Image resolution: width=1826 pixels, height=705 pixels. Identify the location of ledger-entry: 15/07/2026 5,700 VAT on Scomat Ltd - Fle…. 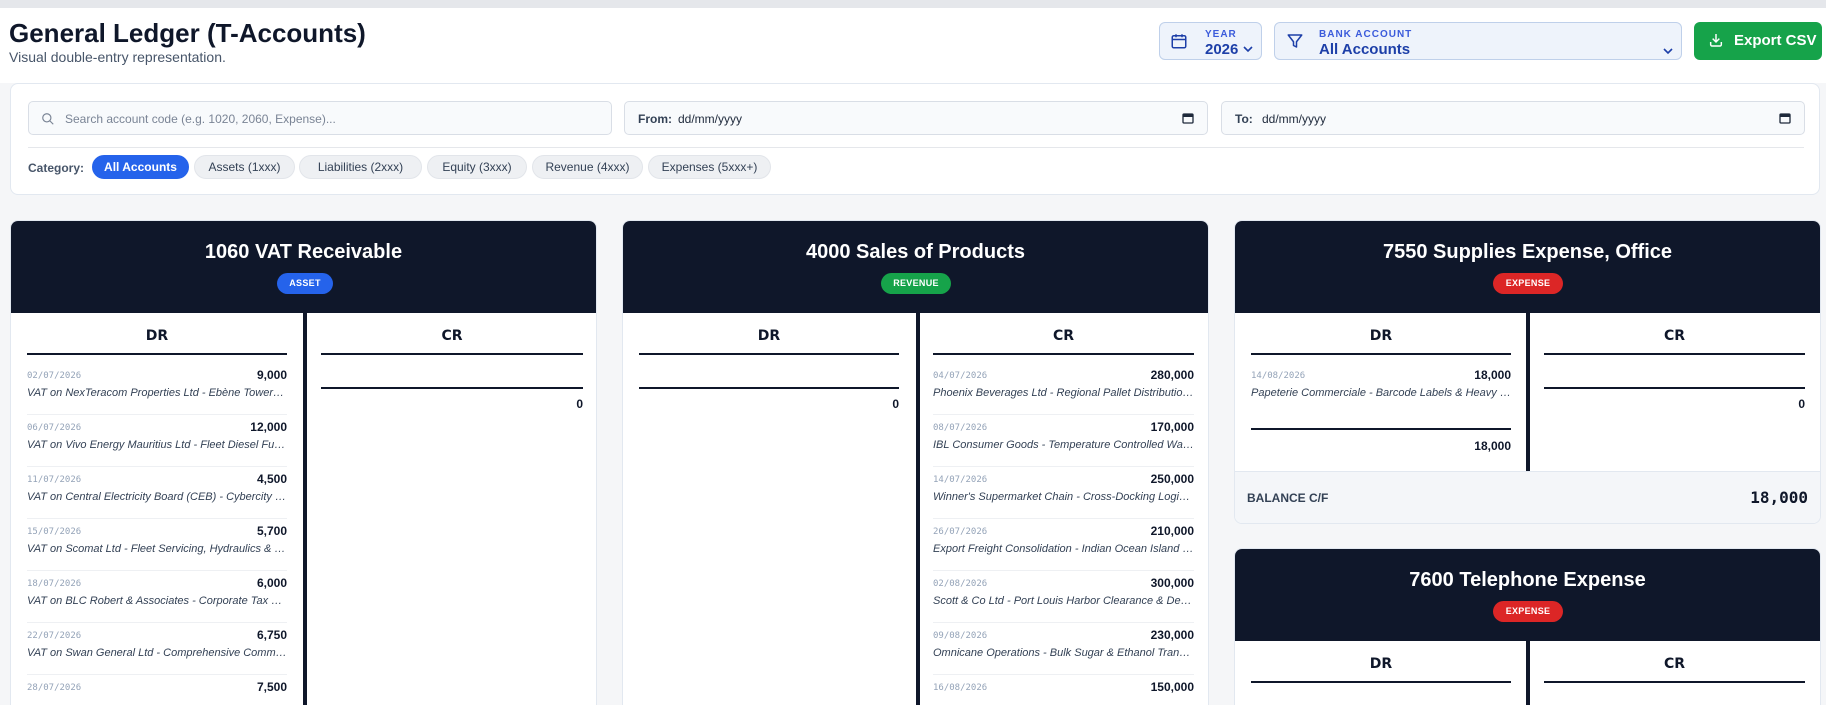
(157, 545).